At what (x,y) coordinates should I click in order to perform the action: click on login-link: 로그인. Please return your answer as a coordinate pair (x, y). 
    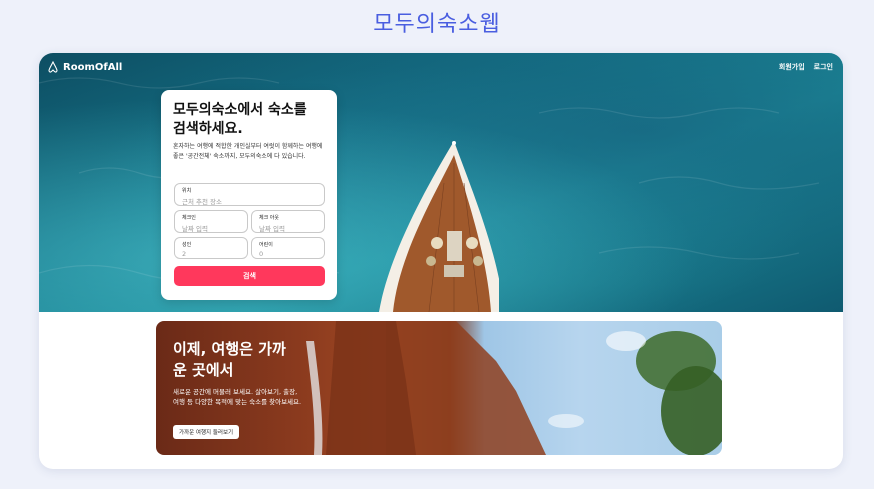
    Looking at the image, I should click on (823, 67).